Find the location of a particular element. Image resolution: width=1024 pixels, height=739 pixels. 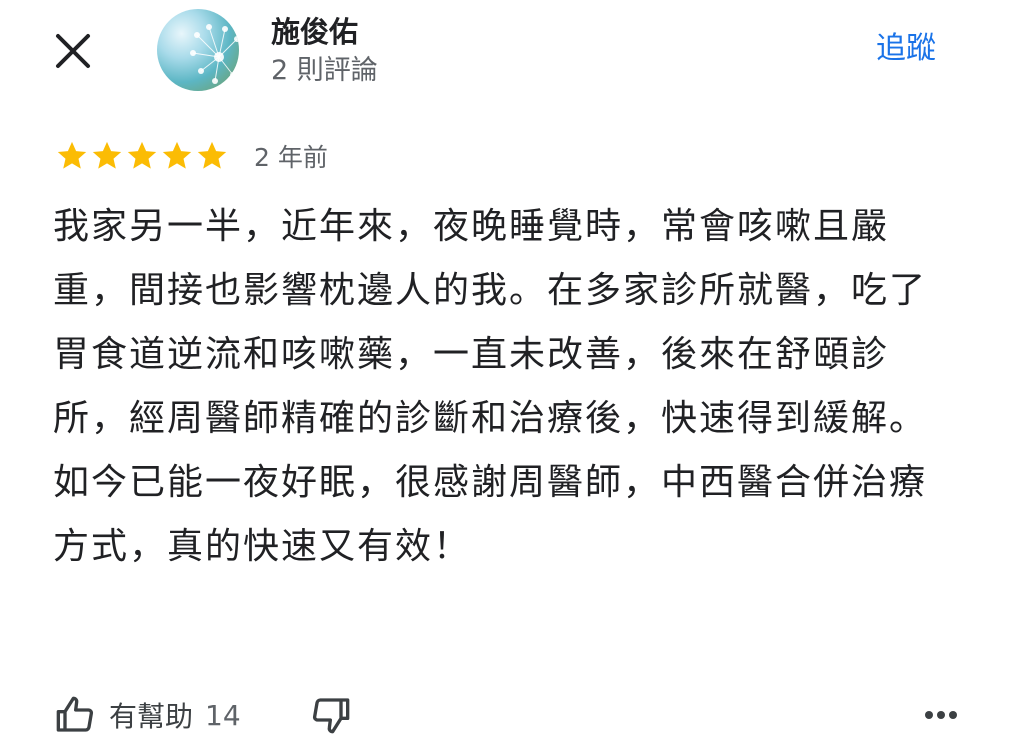

close-button is located at coordinates (73, 51).